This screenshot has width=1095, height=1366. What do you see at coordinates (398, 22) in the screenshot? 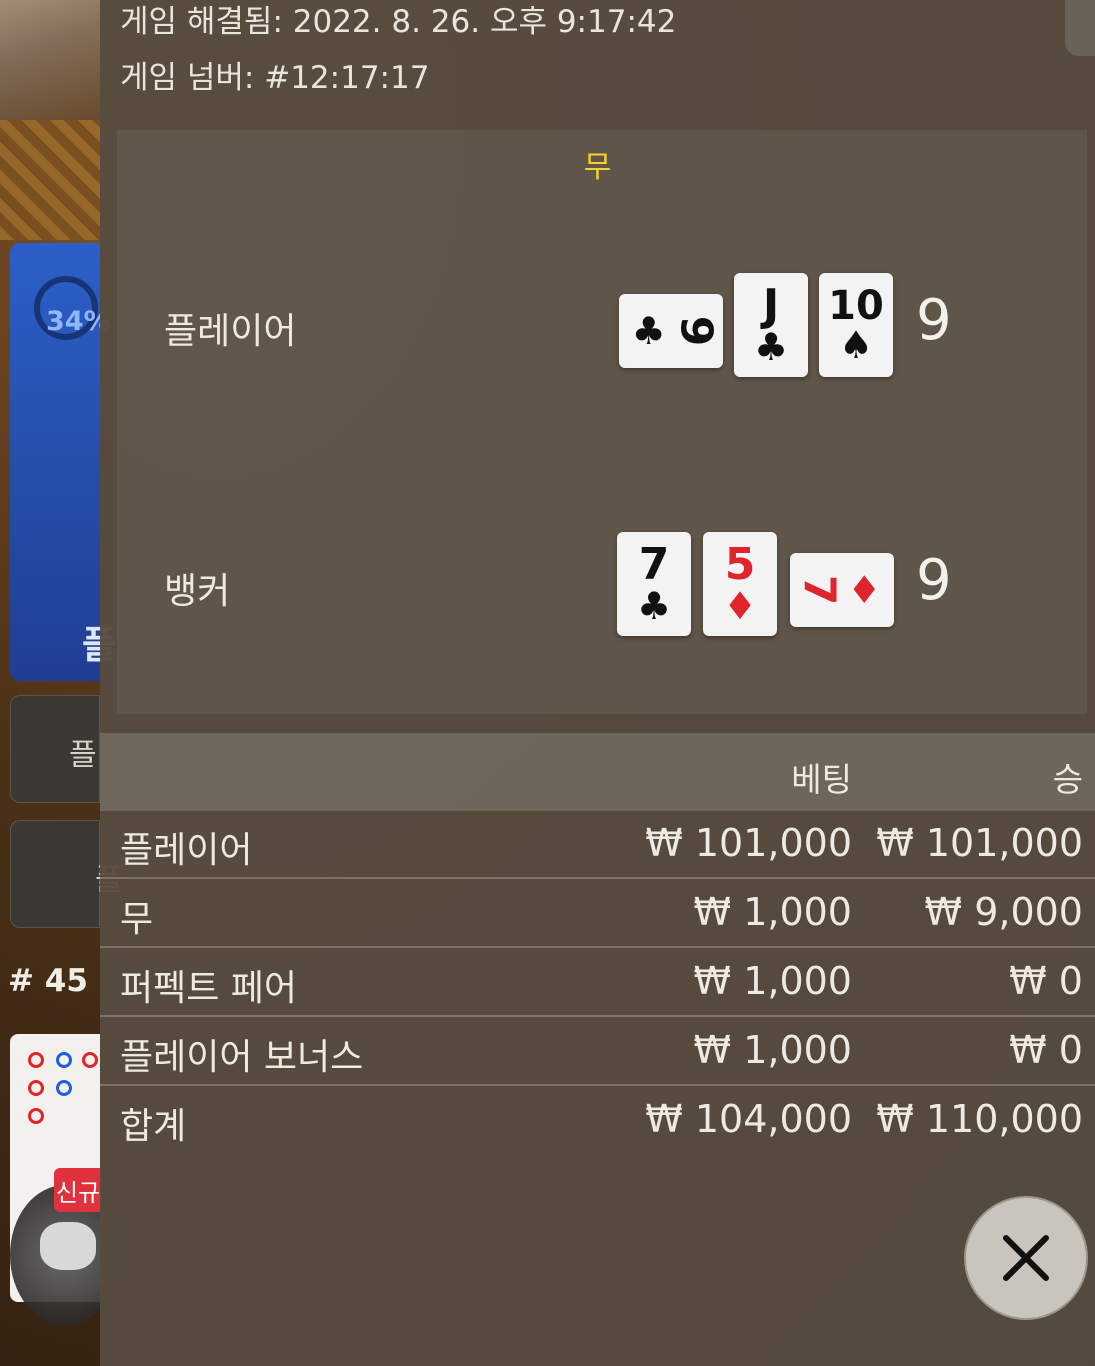
I see `game-resolved-time: 게임 해결됨: 2022. 8. 26. 오후 9:17:42` at bounding box center [398, 22].